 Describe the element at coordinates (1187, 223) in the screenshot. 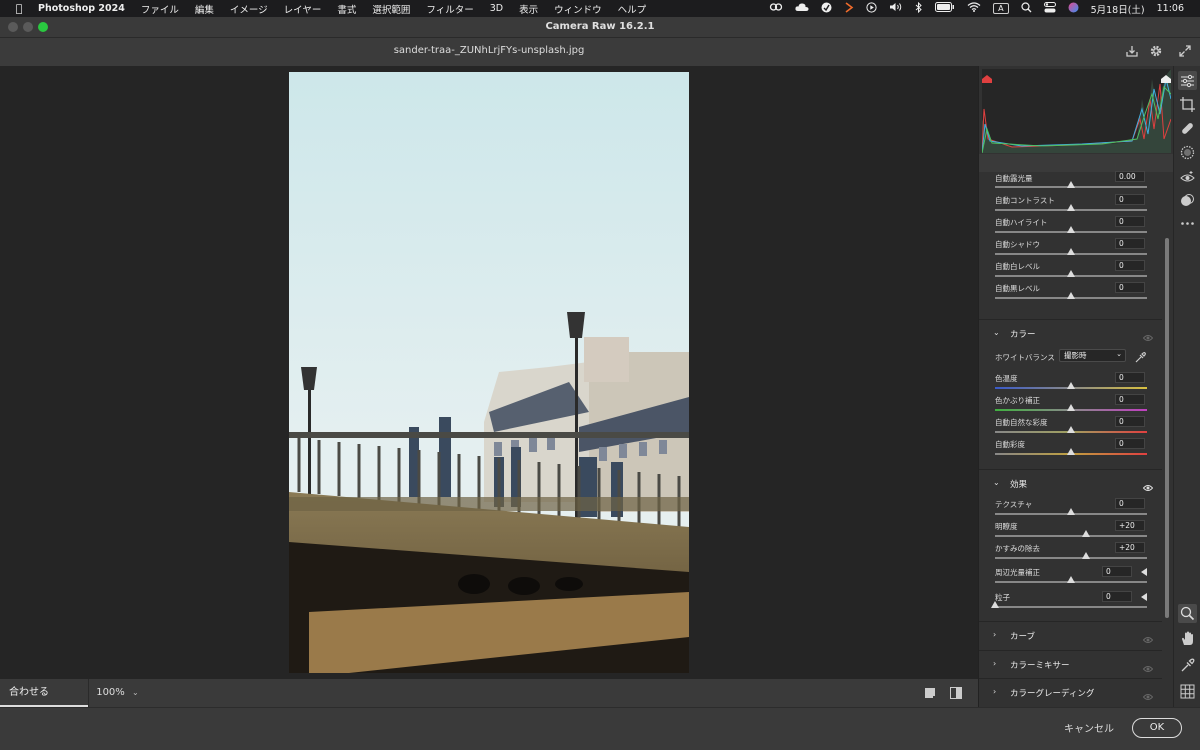

I see `more-options-icon` at that location.